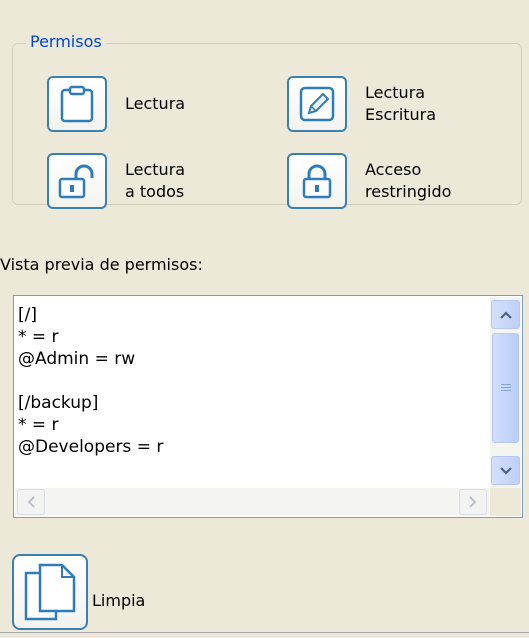  Describe the element at coordinates (264, 632) in the screenshot. I see `divider` at that location.